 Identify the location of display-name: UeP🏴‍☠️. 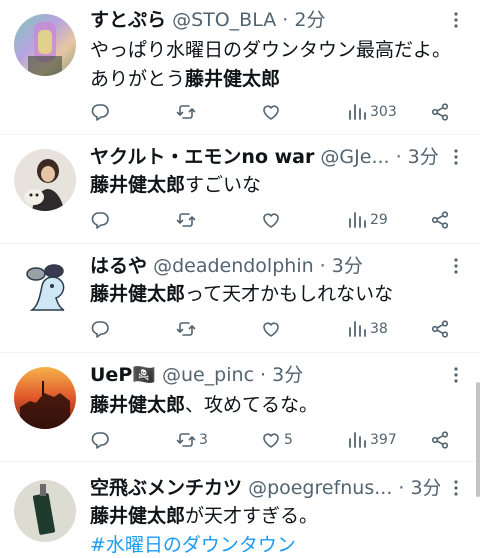
(123, 375).